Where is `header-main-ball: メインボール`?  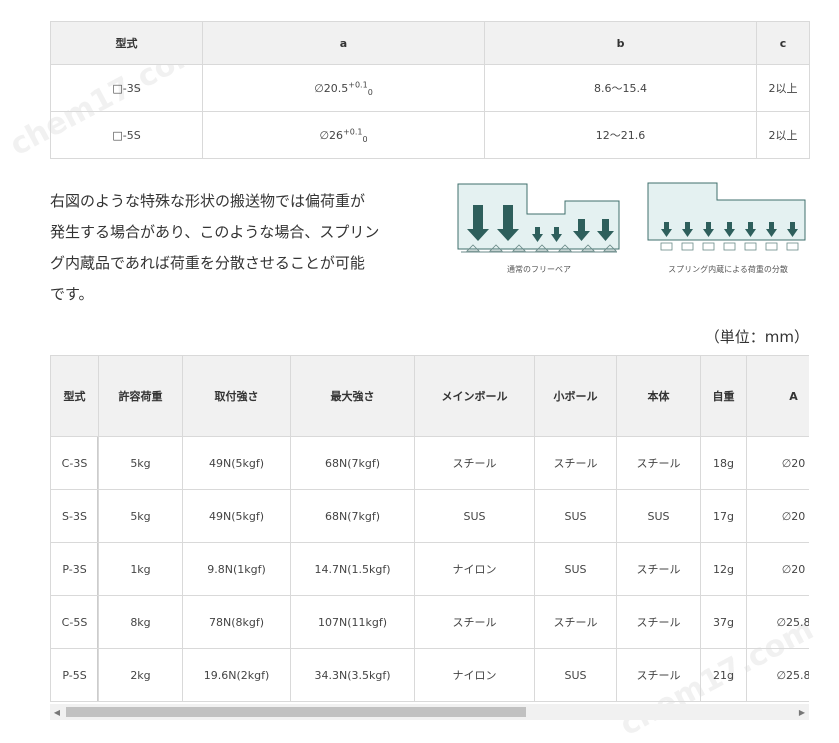 header-main-ball: メインボール is located at coordinates (474, 396).